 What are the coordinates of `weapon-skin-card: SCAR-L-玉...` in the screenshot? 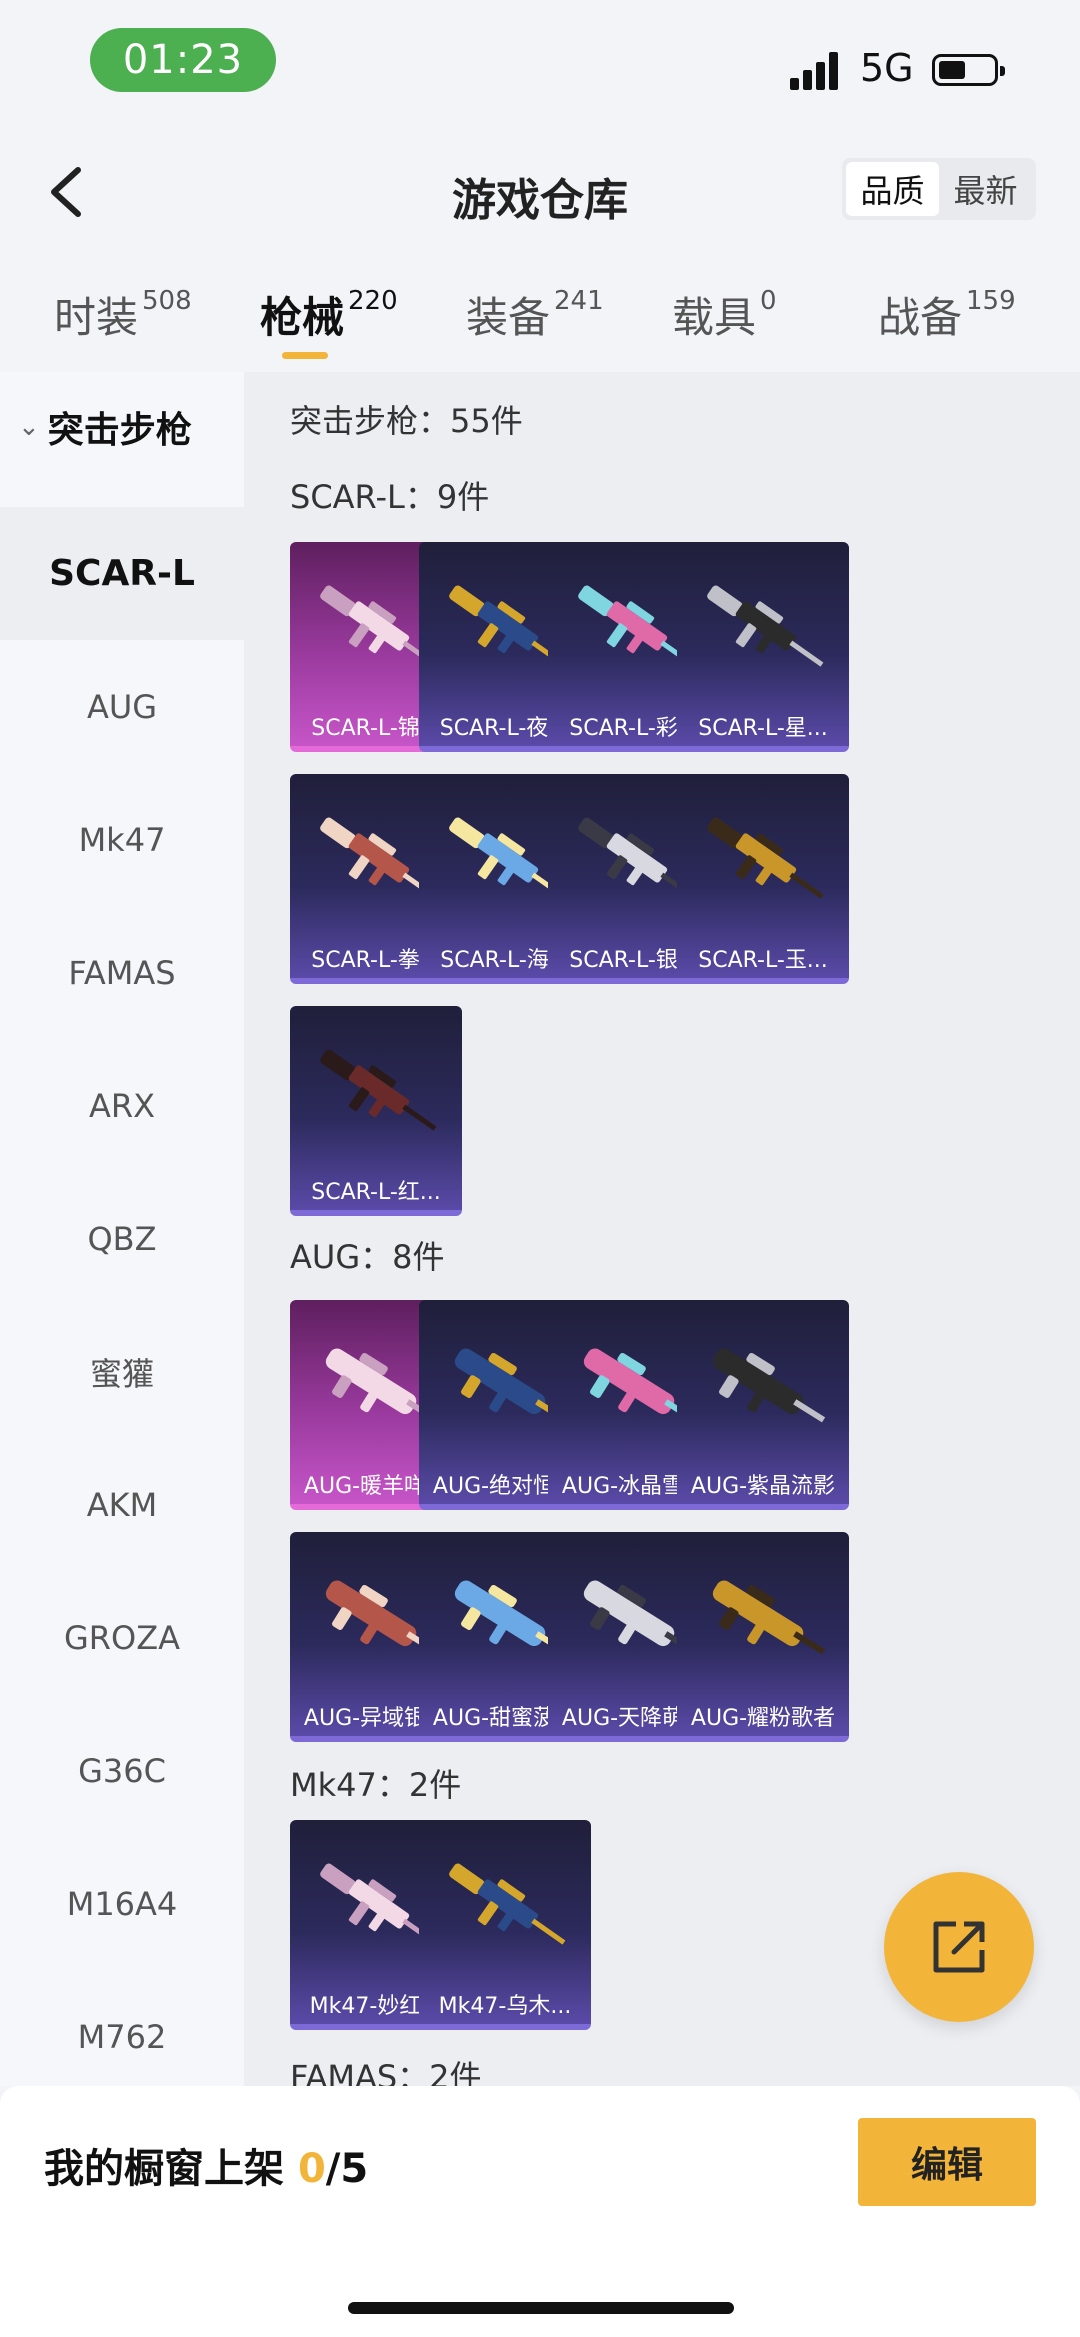 It's located at (763, 879).